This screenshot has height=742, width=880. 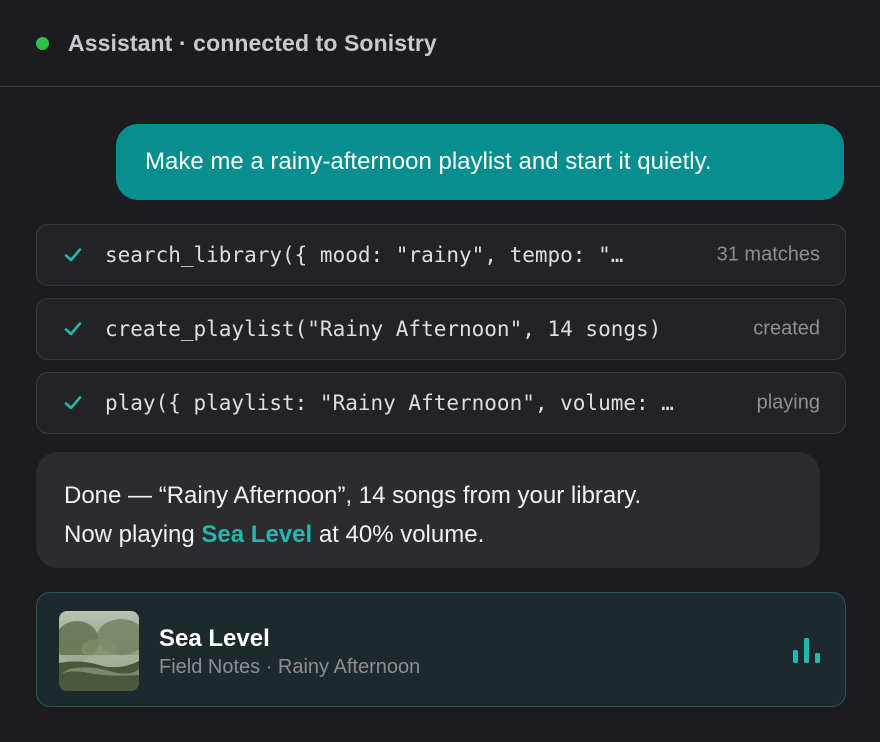 I want to click on track-link: Sea Level, so click(x=256, y=534).